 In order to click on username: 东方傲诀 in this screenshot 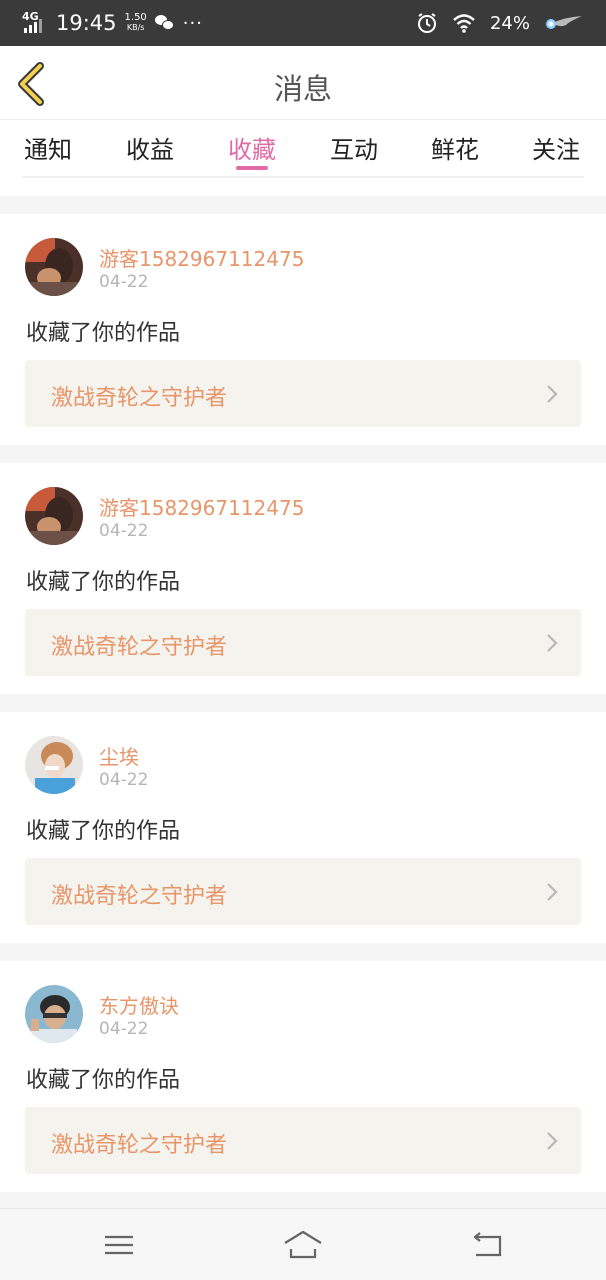, I will do `click(139, 1004)`.